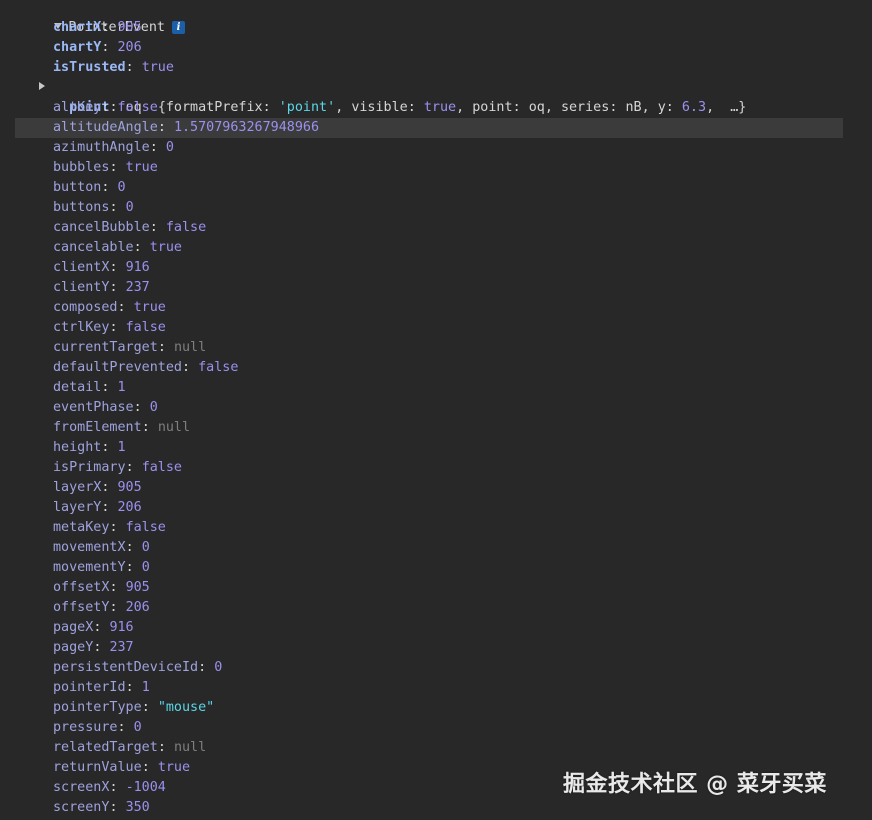 The image size is (872, 820). I want to click on preview-value-y: 6.3, so click(694, 107).